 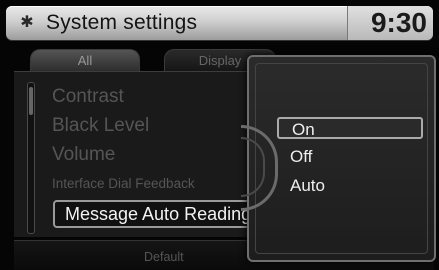 I want to click on default-button: Default, so click(x=164, y=257).